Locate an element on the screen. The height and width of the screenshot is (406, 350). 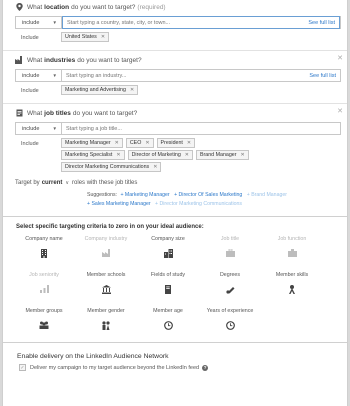
briefcase-icon is located at coordinates (230, 253).